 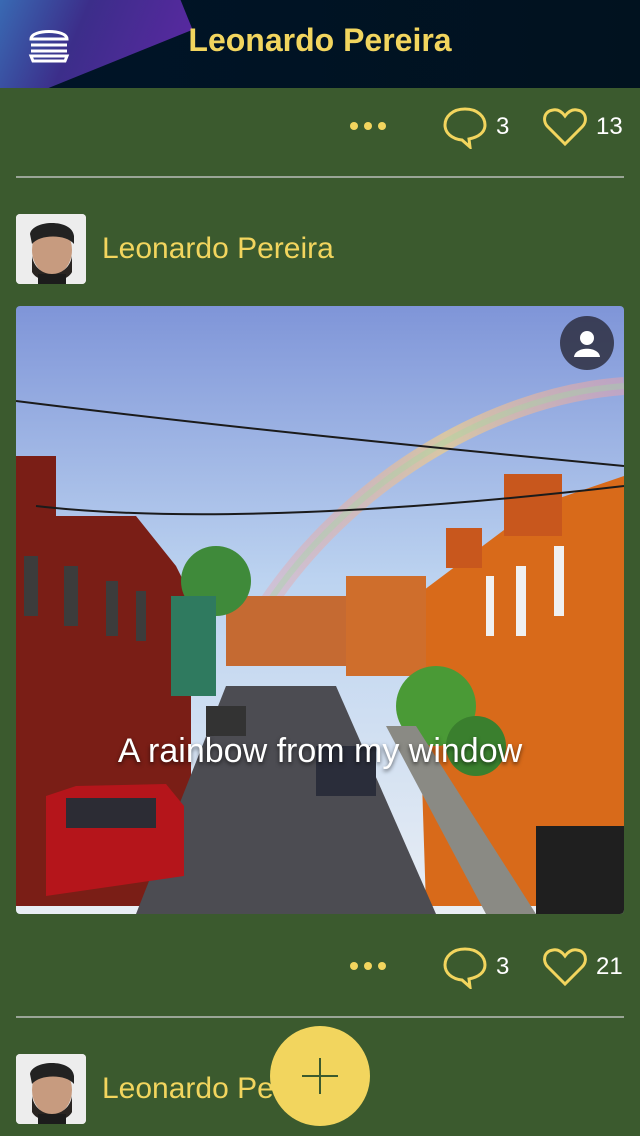 What do you see at coordinates (320, 751) in the screenshot?
I see `post-caption: A rainbow from my window` at bounding box center [320, 751].